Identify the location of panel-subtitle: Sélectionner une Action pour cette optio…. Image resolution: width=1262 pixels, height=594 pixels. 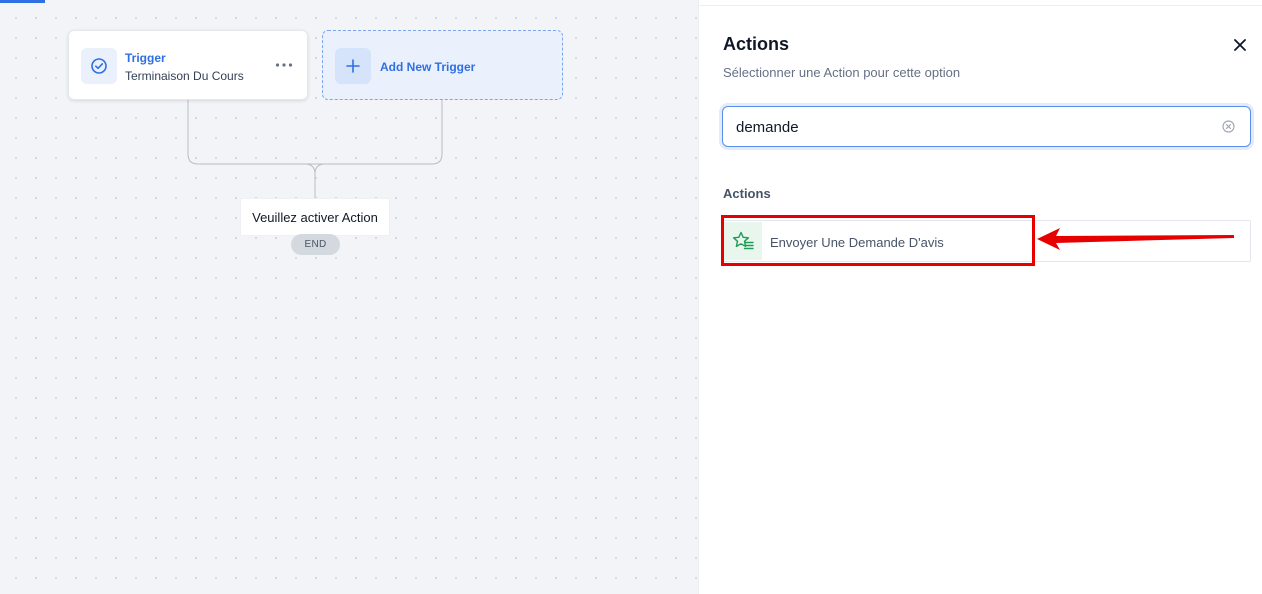
(842, 72).